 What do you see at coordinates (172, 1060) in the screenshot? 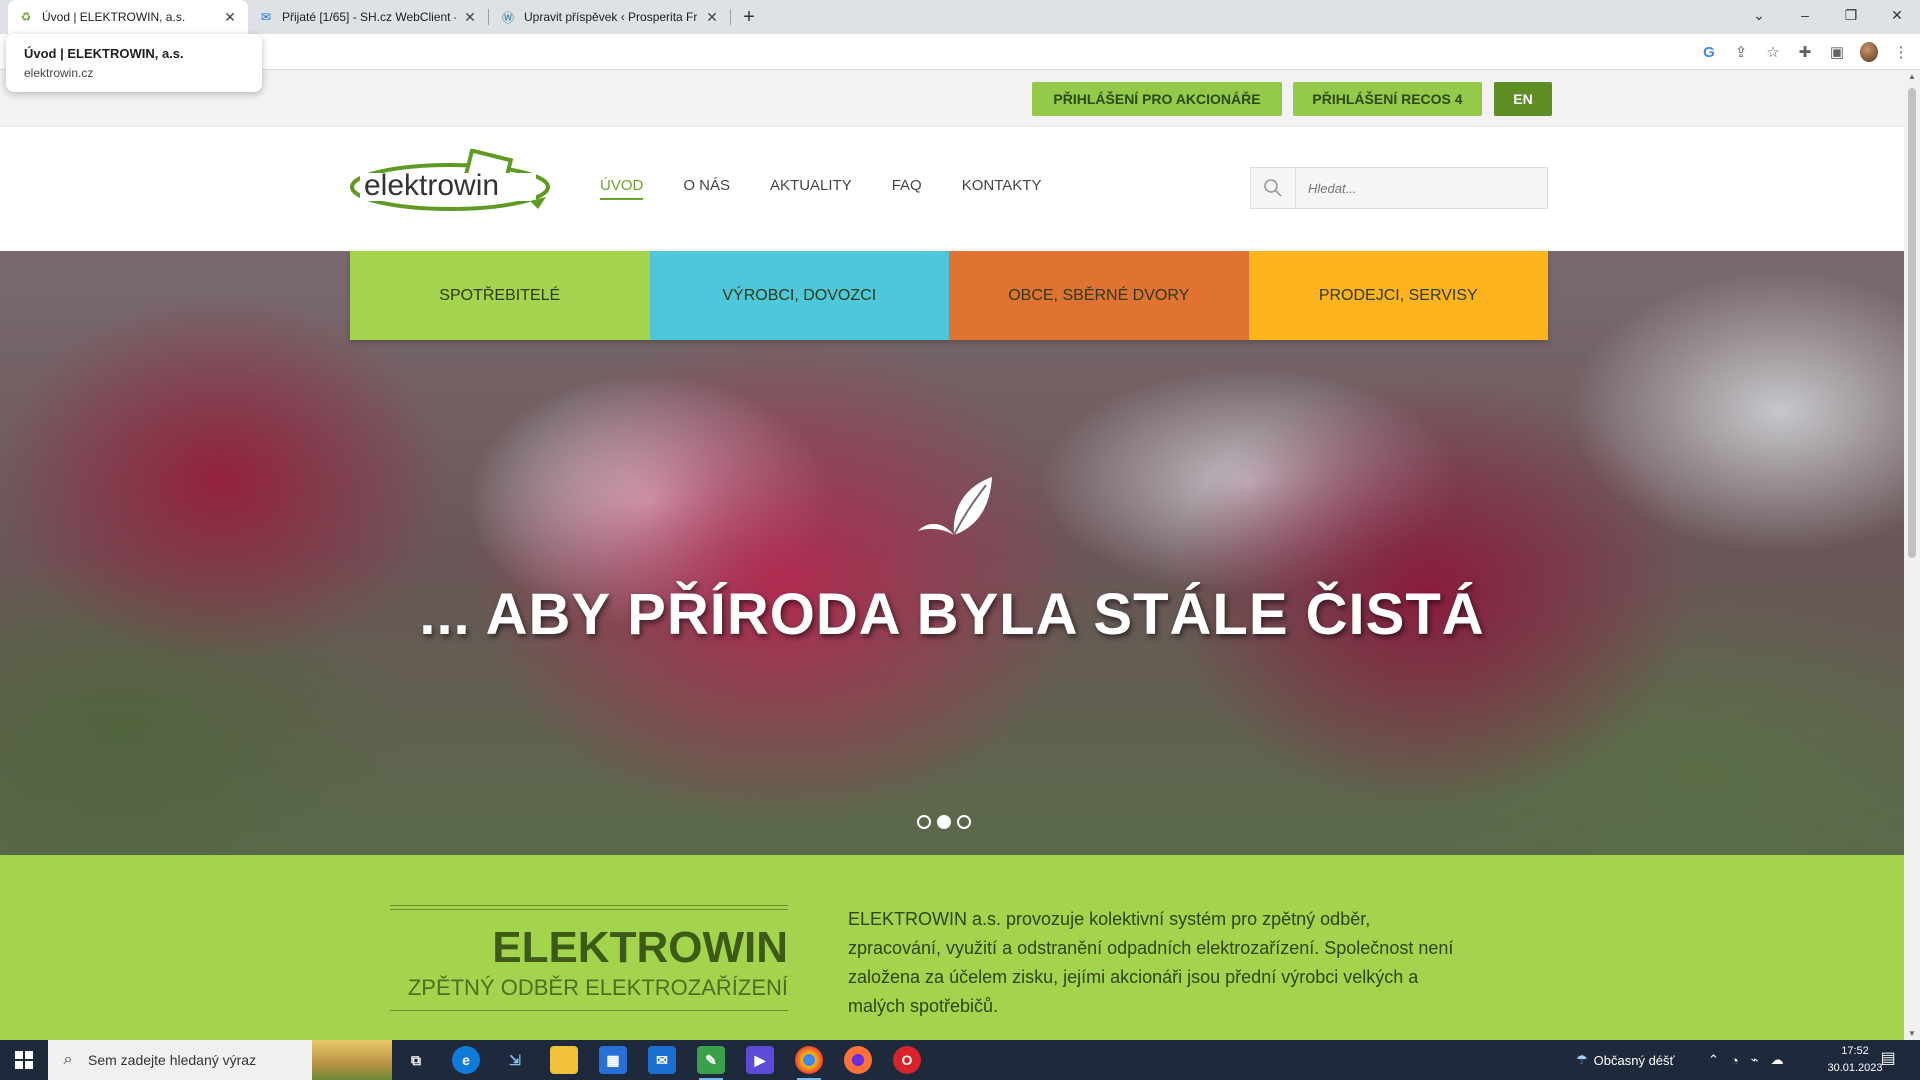
I see `taskbar-search-placeholder: Sem zadejte hledaný výraz` at bounding box center [172, 1060].